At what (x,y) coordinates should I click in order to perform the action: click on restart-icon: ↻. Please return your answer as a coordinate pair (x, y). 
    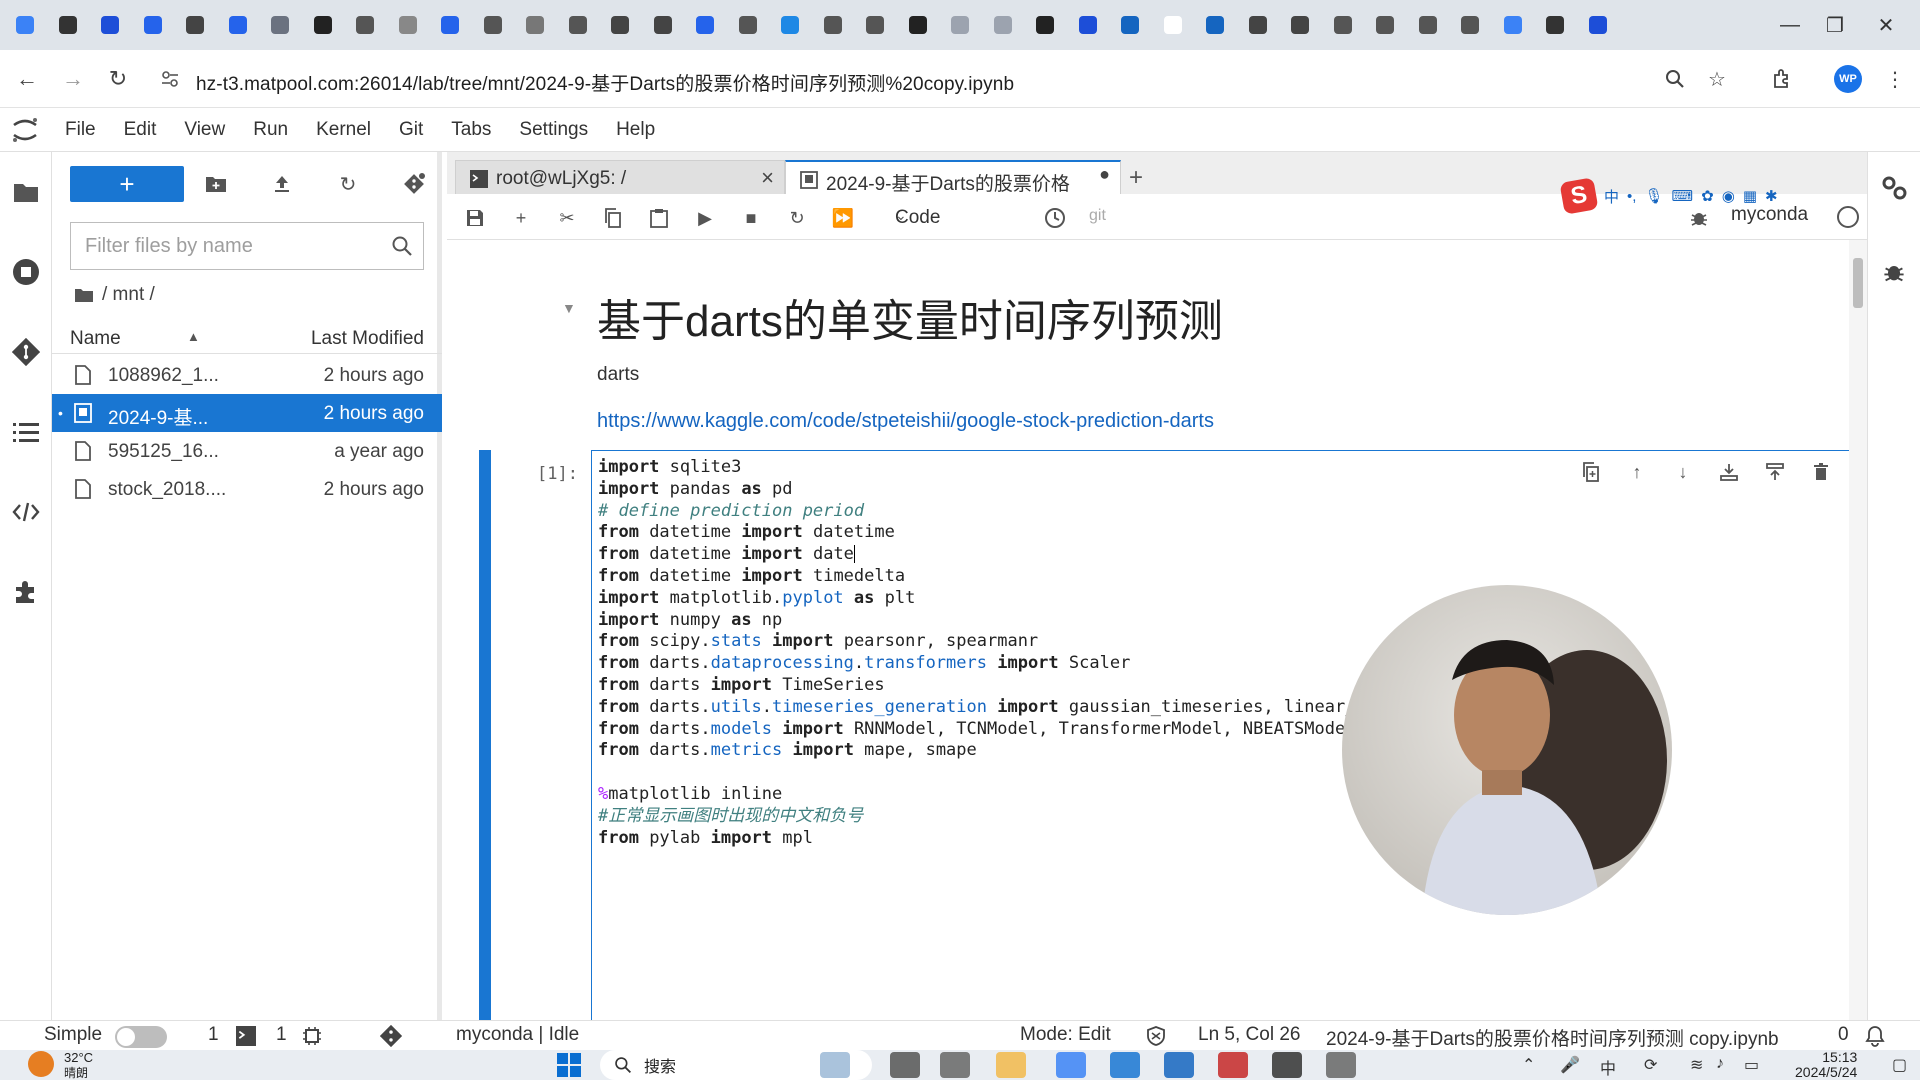
    Looking at the image, I should click on (797, 218).